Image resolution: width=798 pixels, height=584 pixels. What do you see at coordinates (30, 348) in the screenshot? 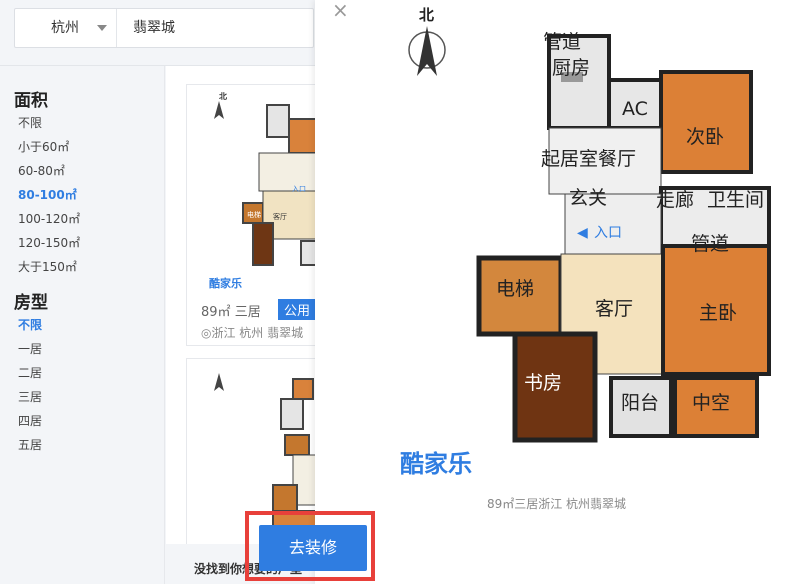
I see `layout-option-1: 一居` at bounding box center [30, 348].